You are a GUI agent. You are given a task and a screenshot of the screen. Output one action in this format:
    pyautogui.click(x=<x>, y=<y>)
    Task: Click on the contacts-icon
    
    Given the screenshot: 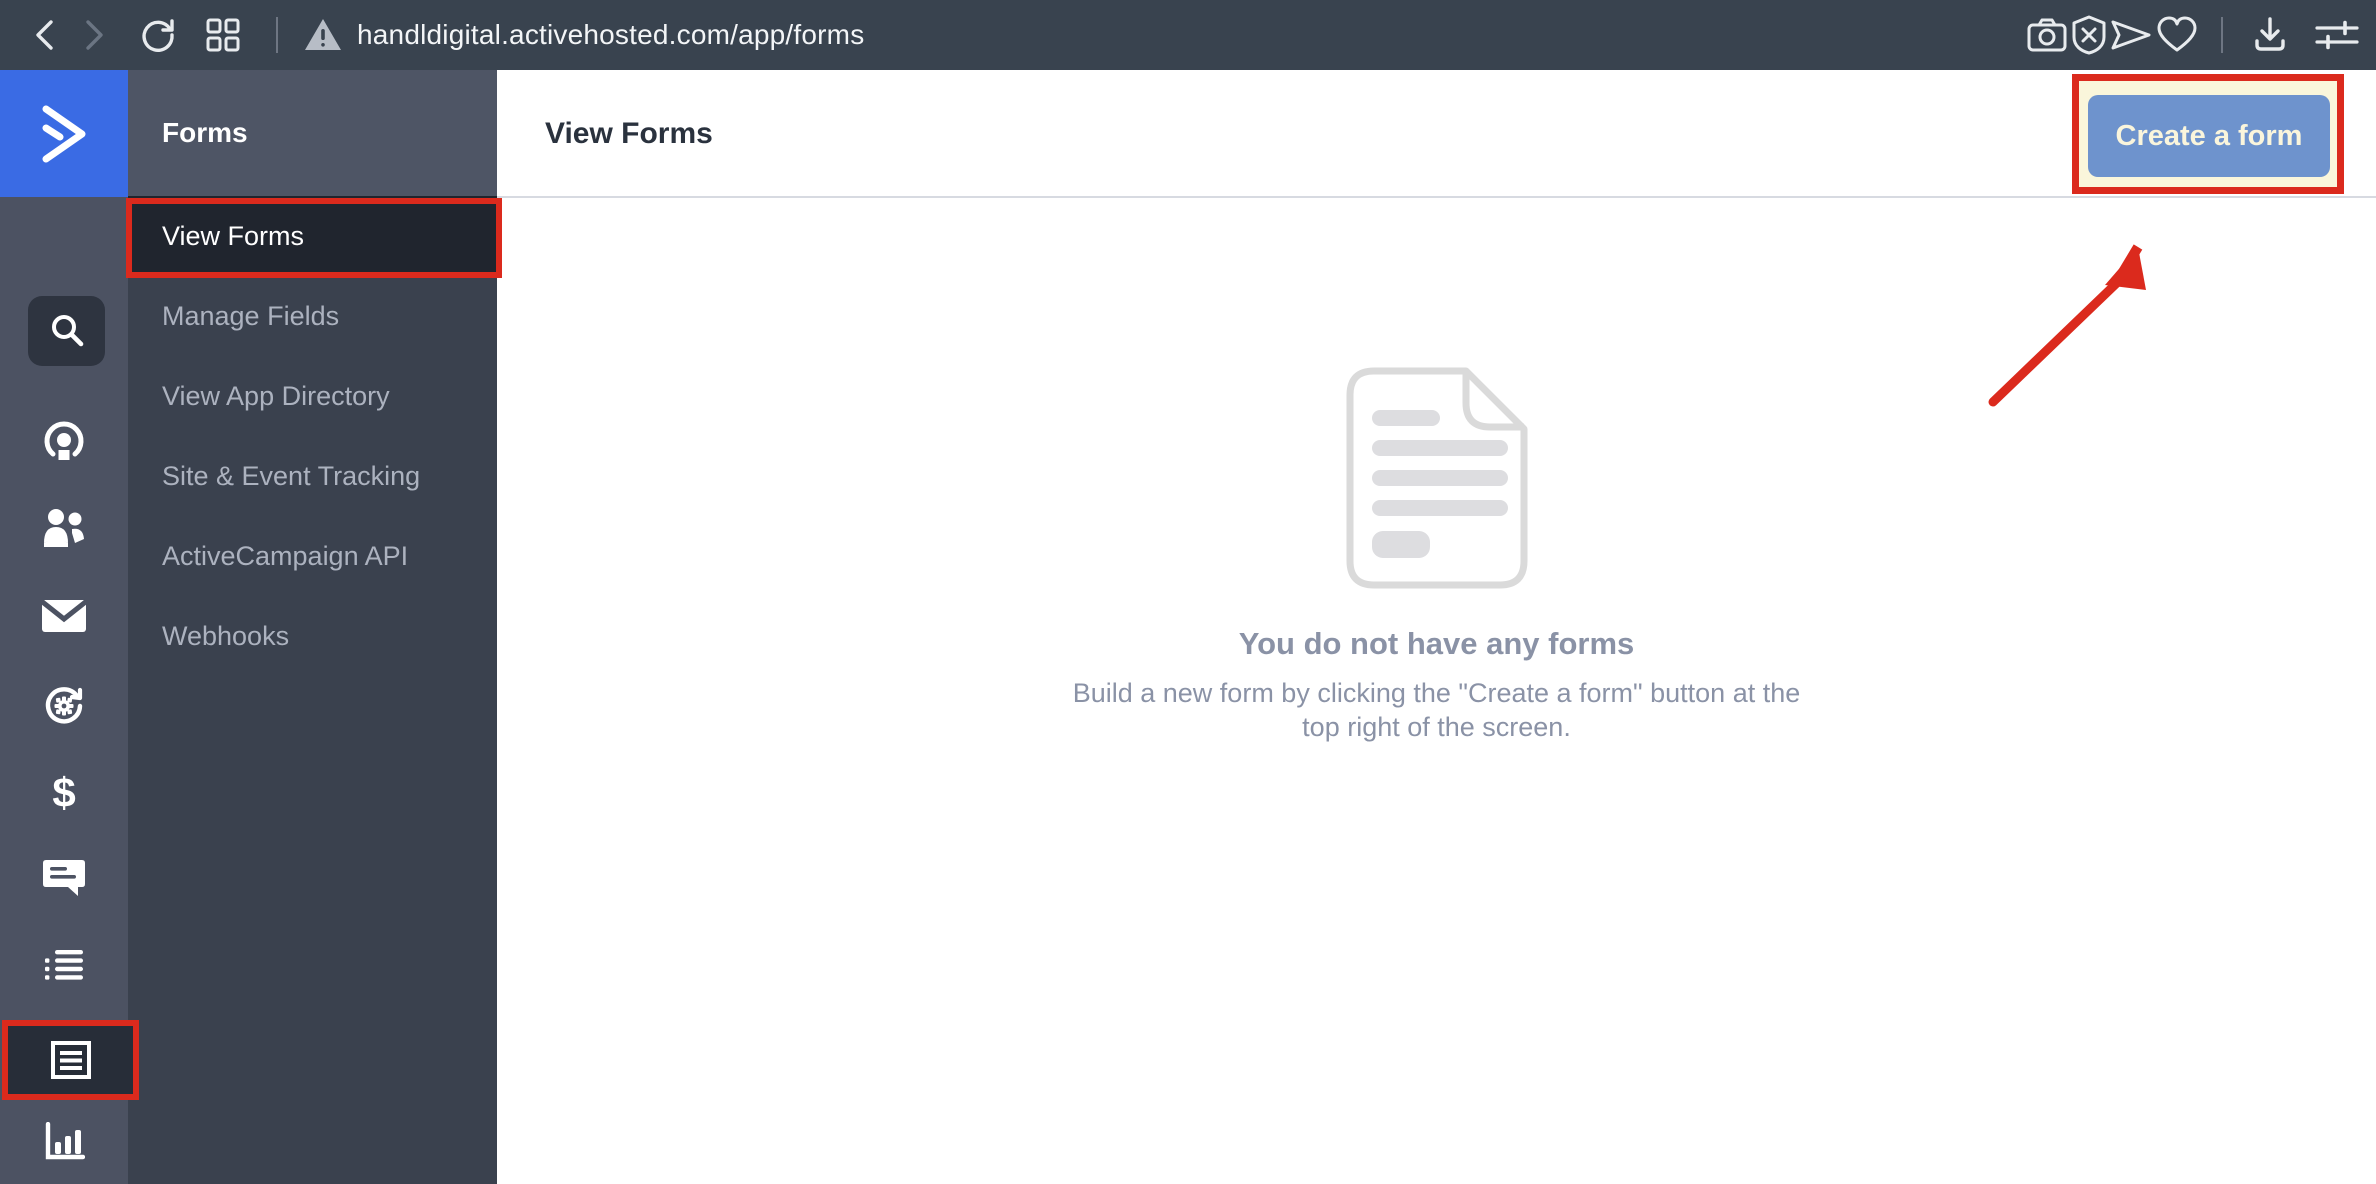 What is the action you would take?
    pyautogui.click(x=64, y=440)
    